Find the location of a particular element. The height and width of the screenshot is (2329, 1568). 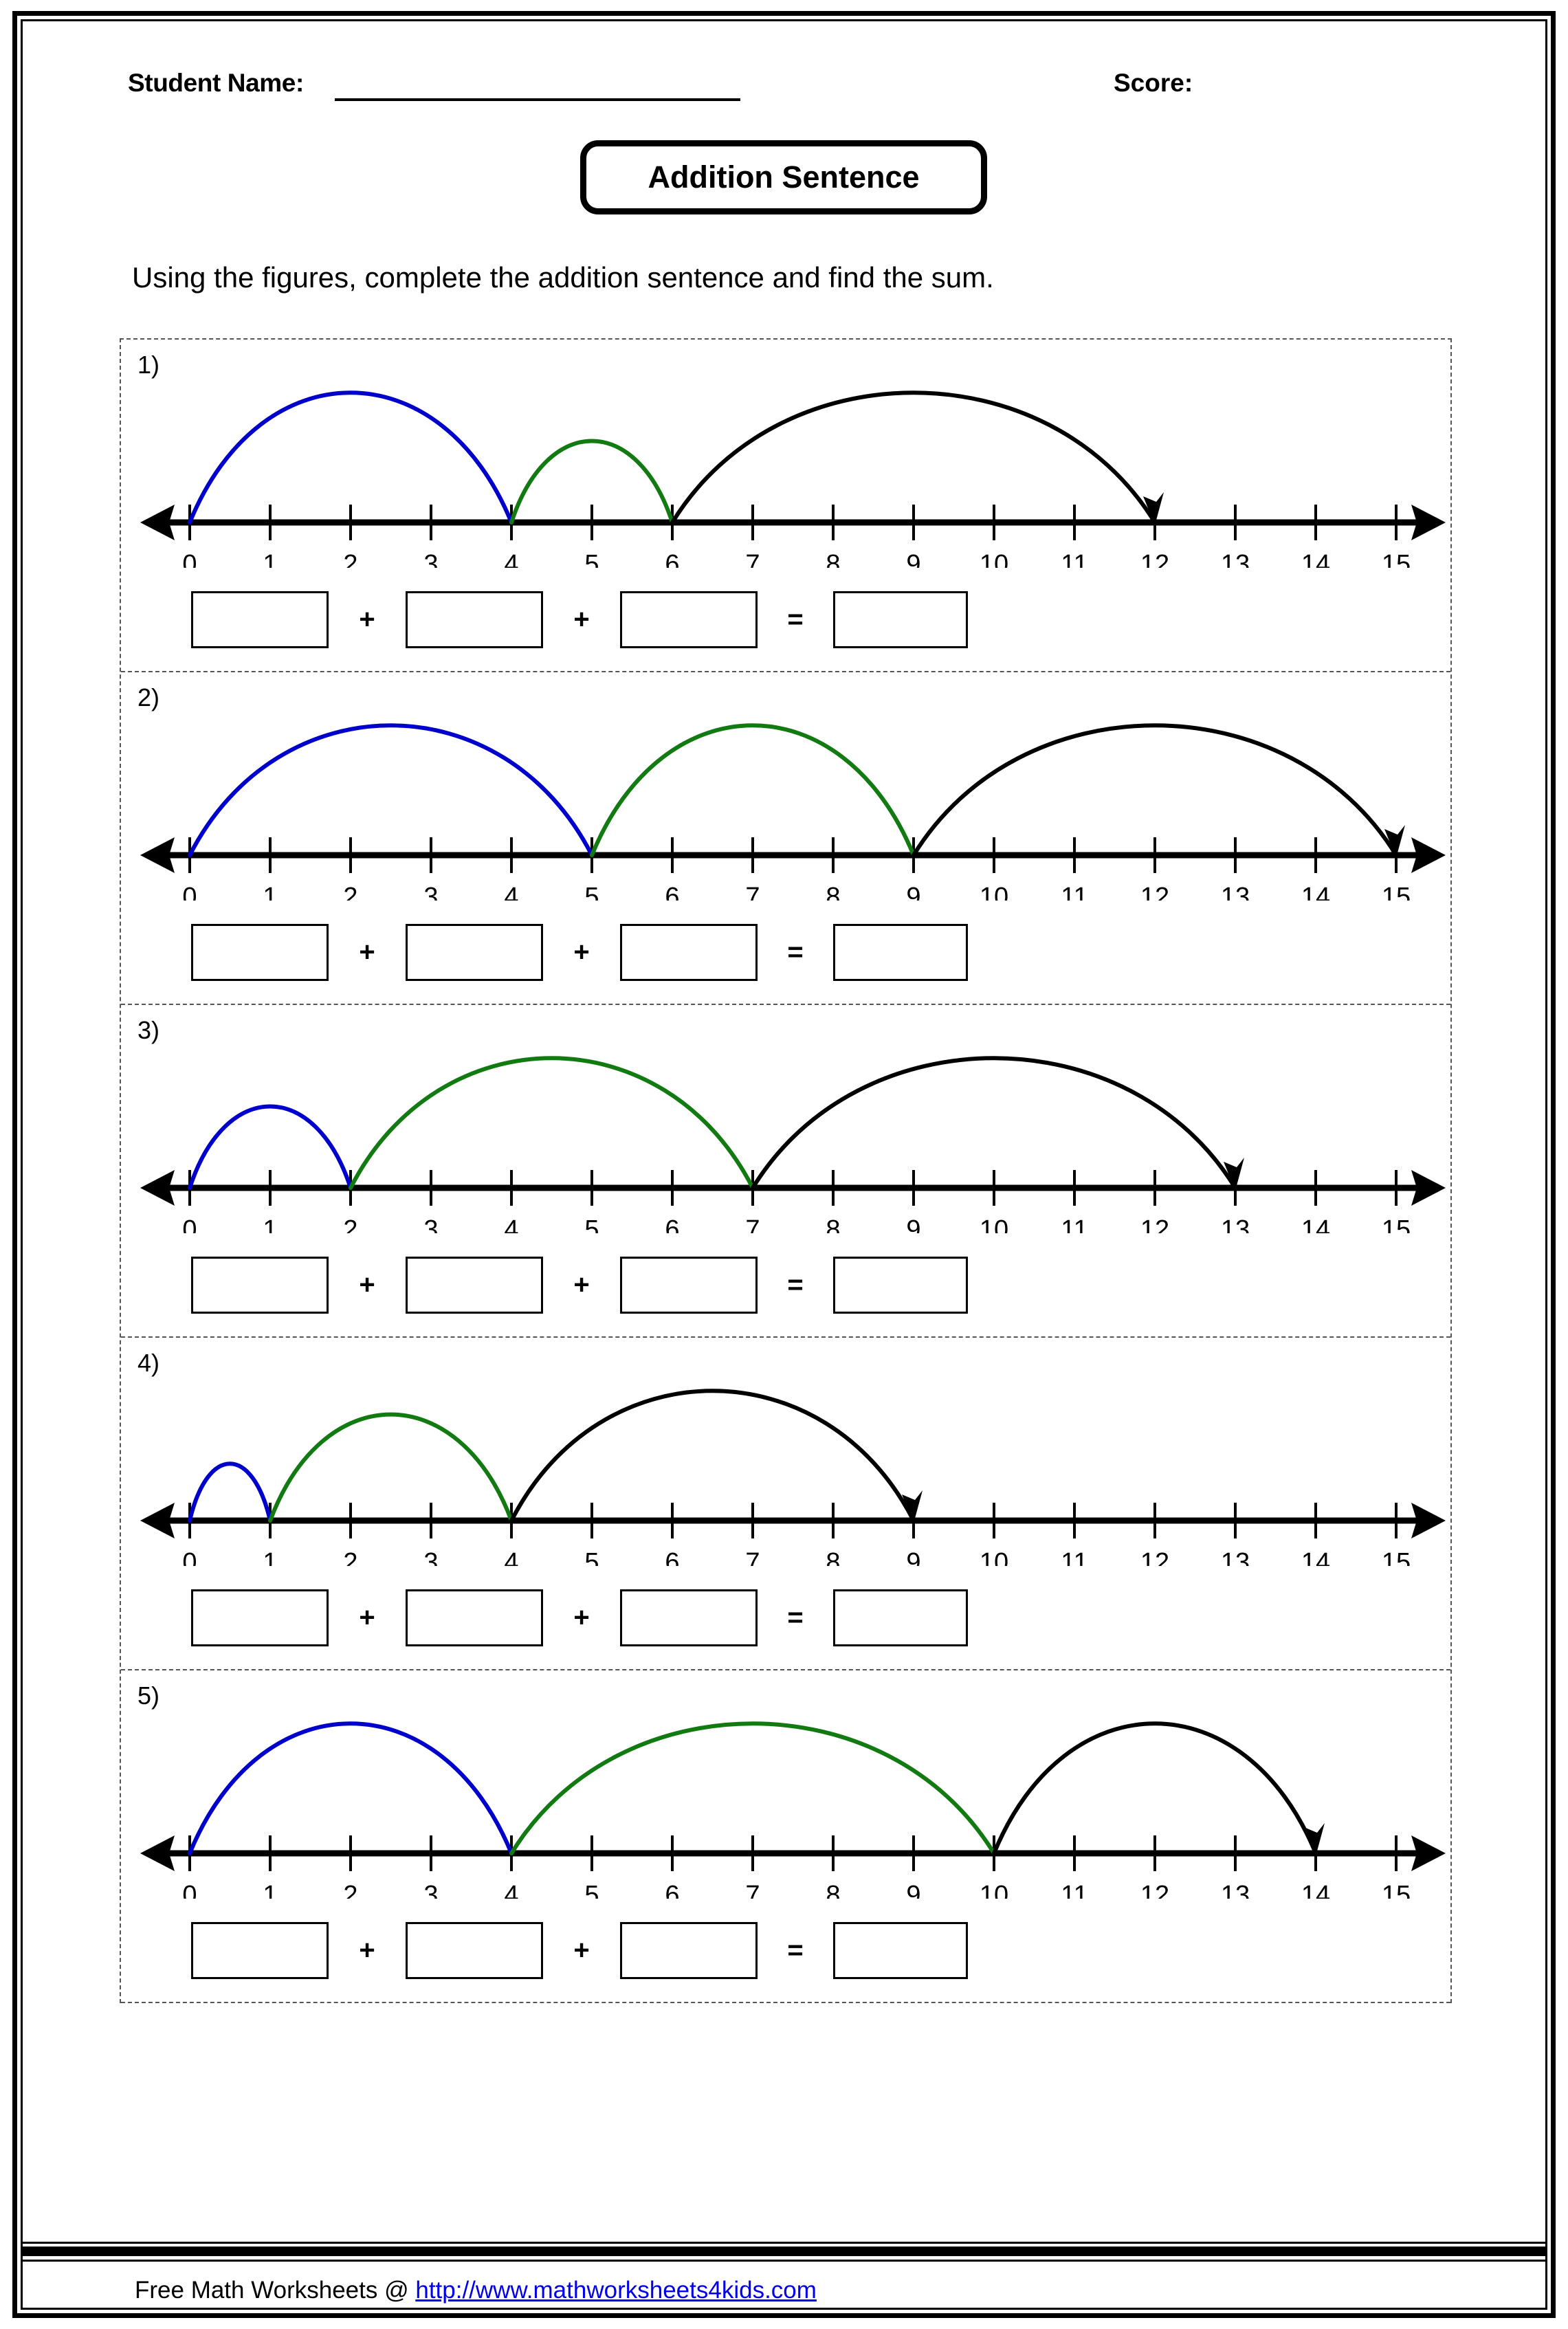

footer-divider-thick is located at coordinates (784, 2252).